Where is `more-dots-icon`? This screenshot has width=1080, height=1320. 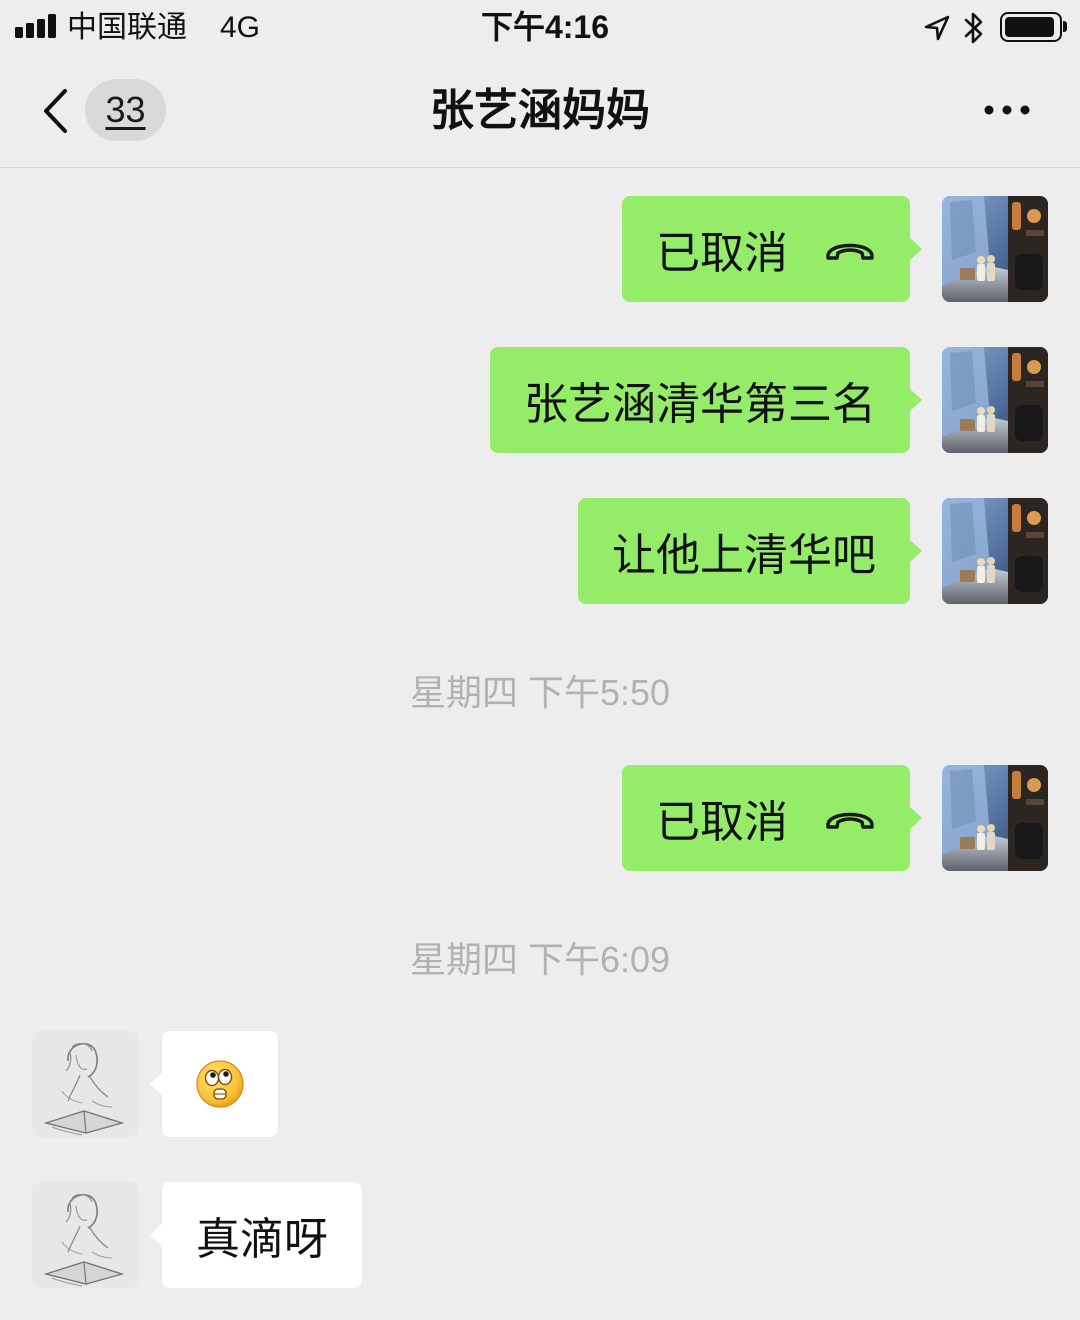
more-dots-icon is located at coordinates (1007, 110).